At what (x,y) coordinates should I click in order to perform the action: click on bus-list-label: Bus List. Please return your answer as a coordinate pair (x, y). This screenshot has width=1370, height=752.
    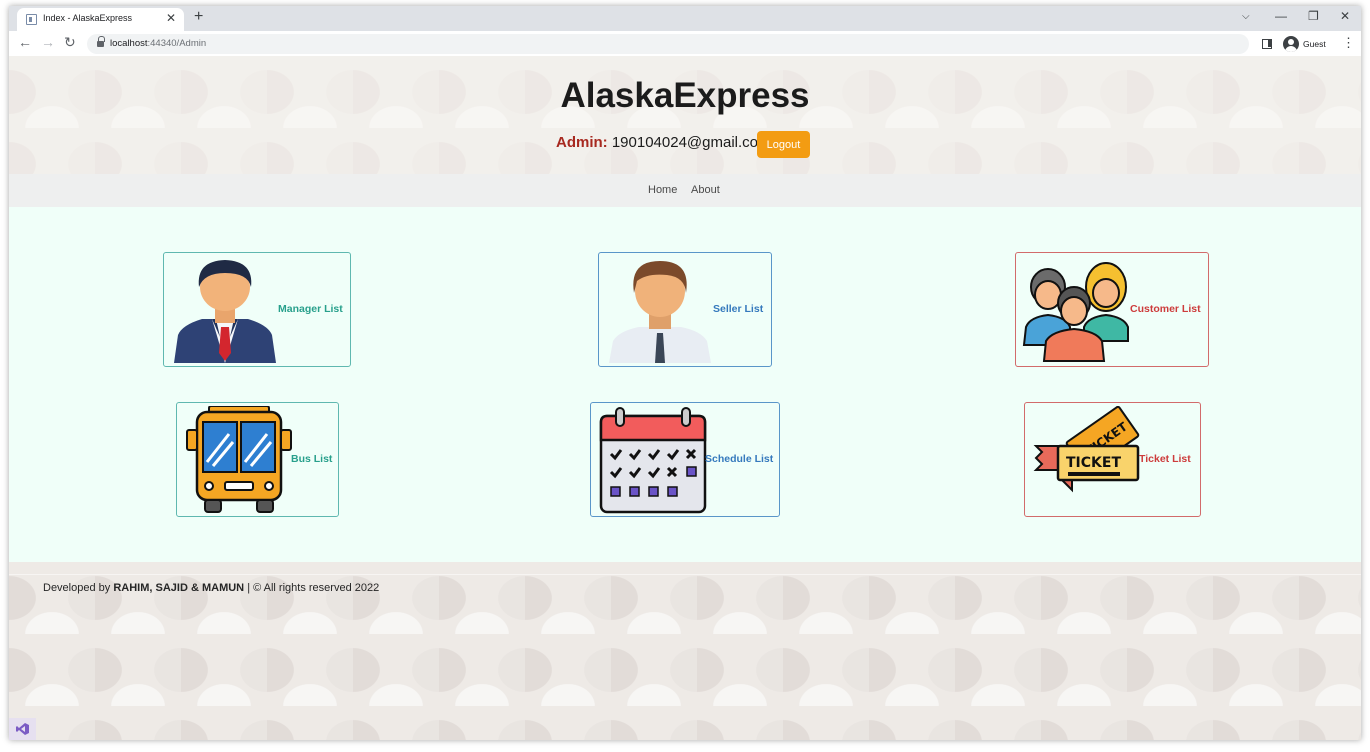
    Looking at the image, I should click on (312, 459).